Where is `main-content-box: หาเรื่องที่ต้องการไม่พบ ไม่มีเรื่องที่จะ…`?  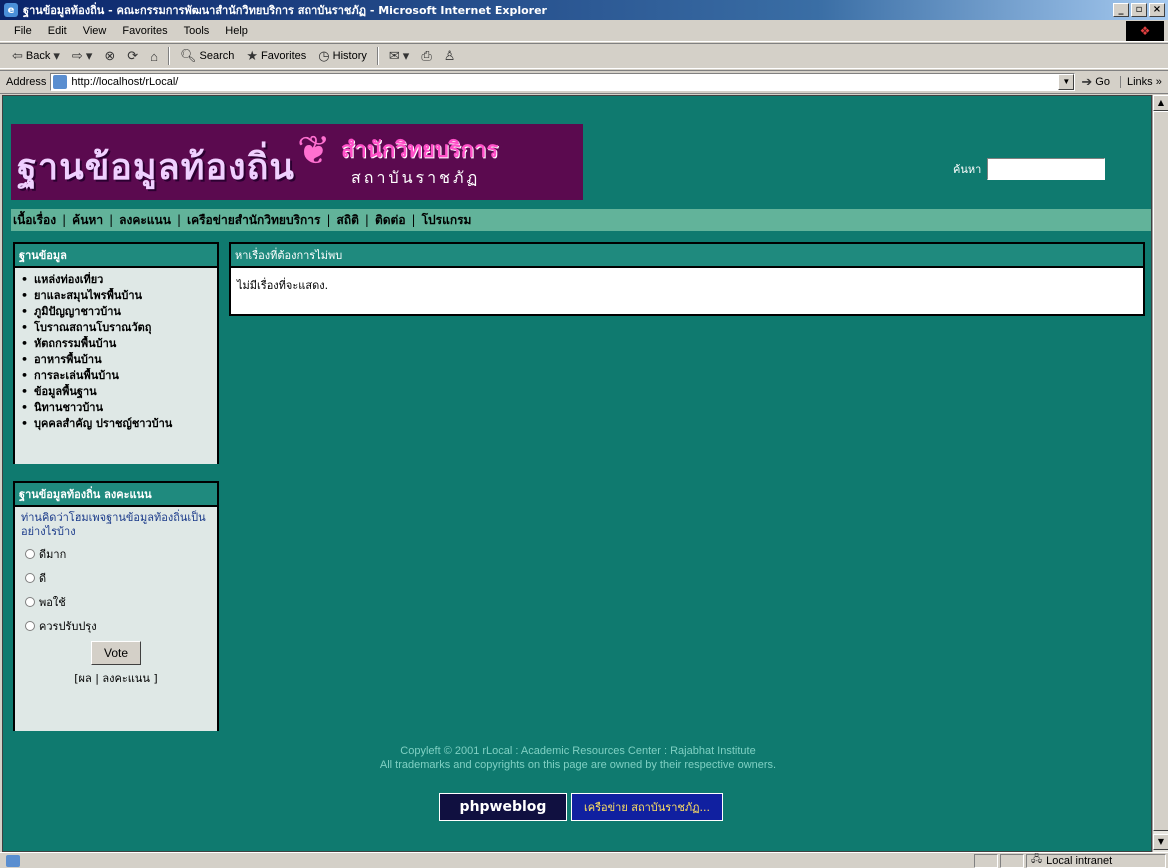 main-content-box: หาเรื่องที่ต้องการไม่พบ ไม่มีเรื่องที่จะ… is located at coordinates (687, 279).